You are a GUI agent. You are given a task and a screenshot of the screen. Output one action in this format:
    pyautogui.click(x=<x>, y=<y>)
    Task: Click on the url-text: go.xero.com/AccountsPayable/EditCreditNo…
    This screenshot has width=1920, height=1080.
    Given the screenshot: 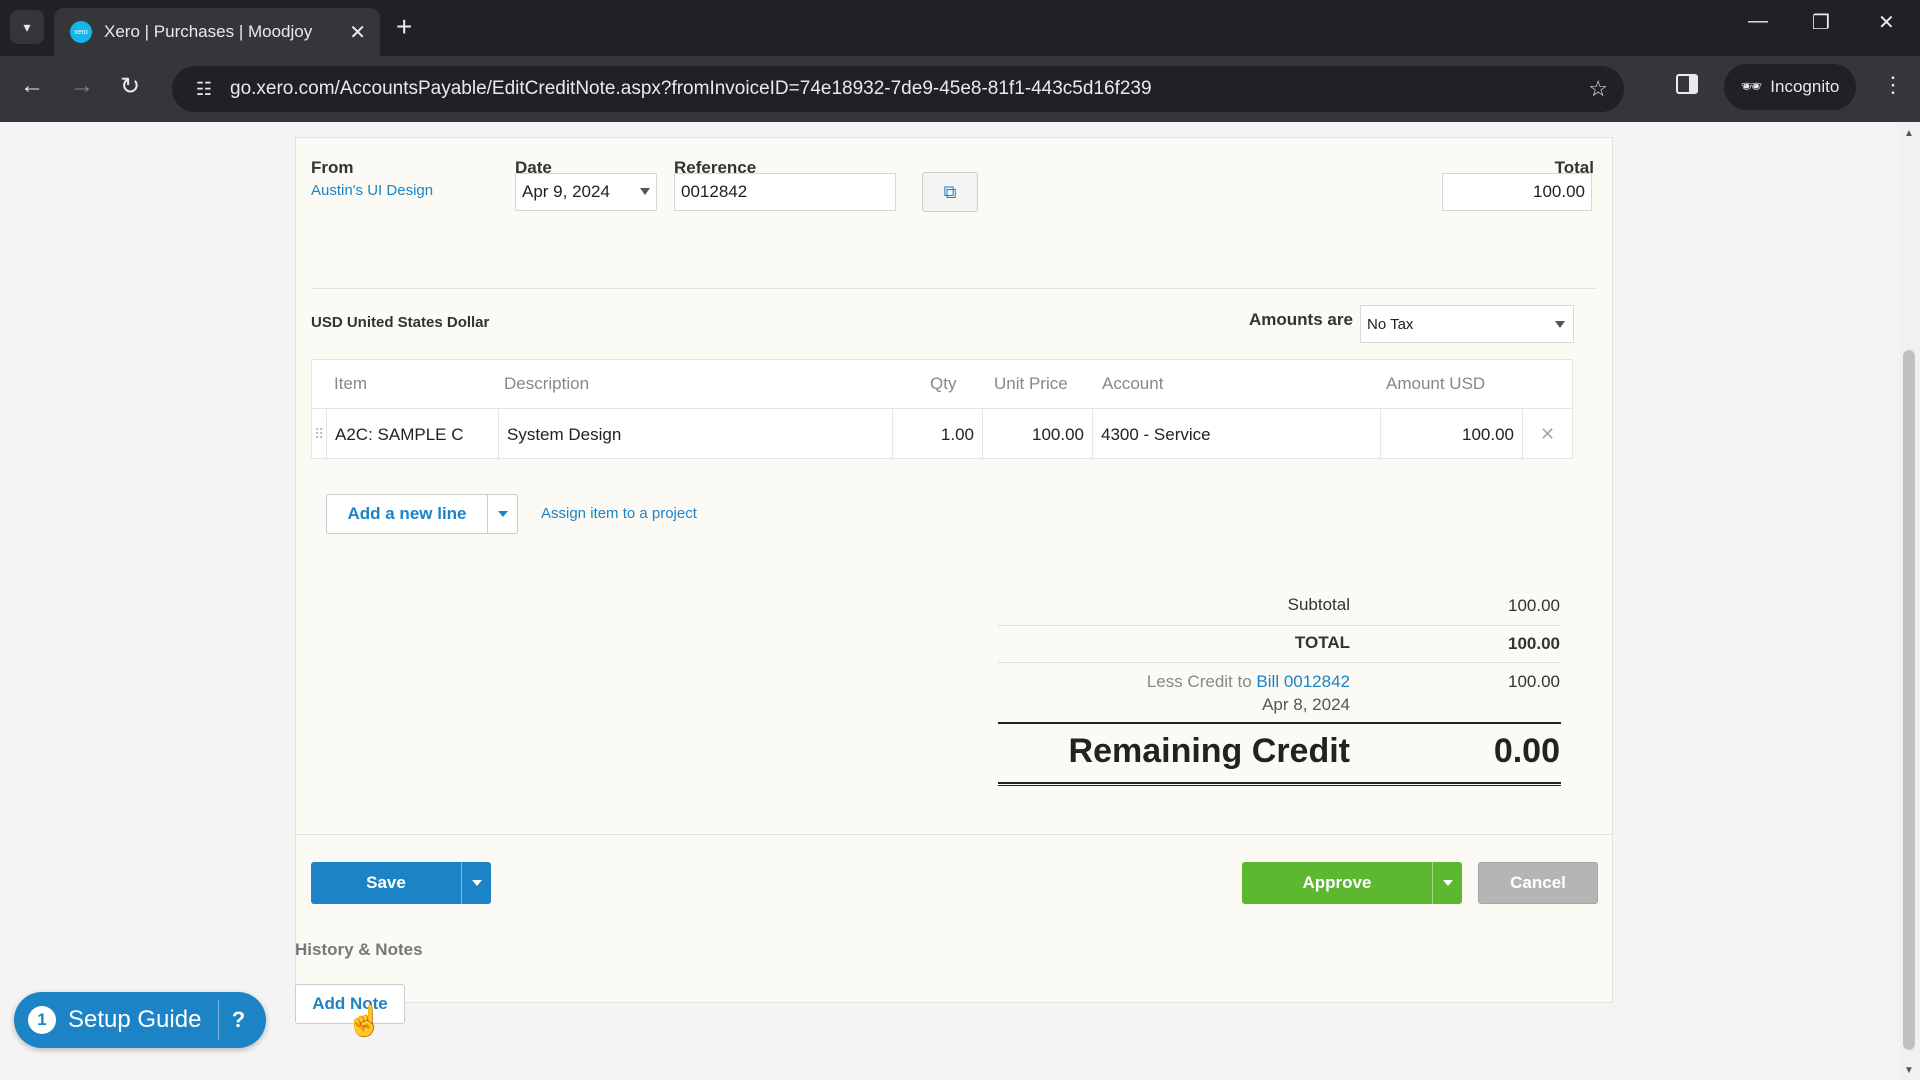 What is the action you would take?
    pyautogui.click(x=909, y=89)
    